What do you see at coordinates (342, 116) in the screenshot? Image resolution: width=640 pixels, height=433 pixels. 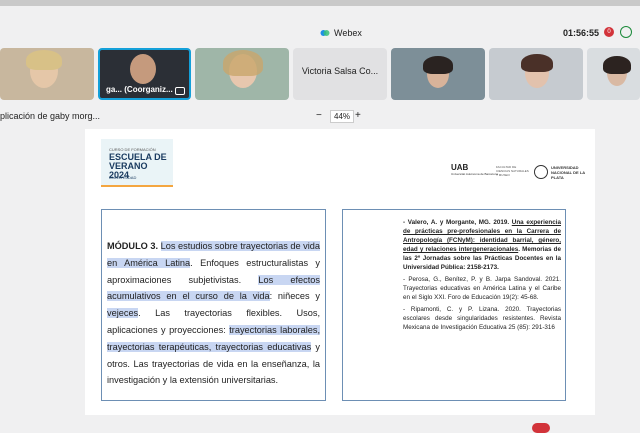 I see `zoom-level: 44%` at bounding box center [342, 116].